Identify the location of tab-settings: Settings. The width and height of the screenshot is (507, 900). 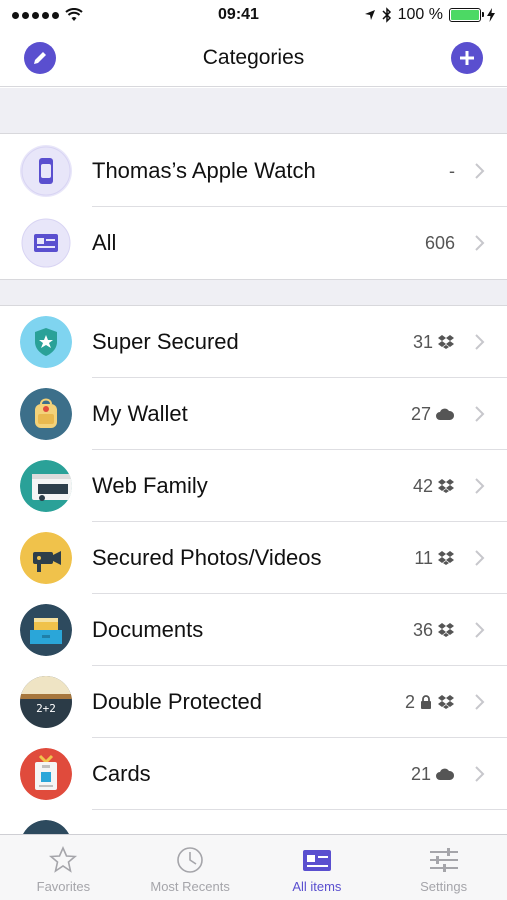
(443, 867).